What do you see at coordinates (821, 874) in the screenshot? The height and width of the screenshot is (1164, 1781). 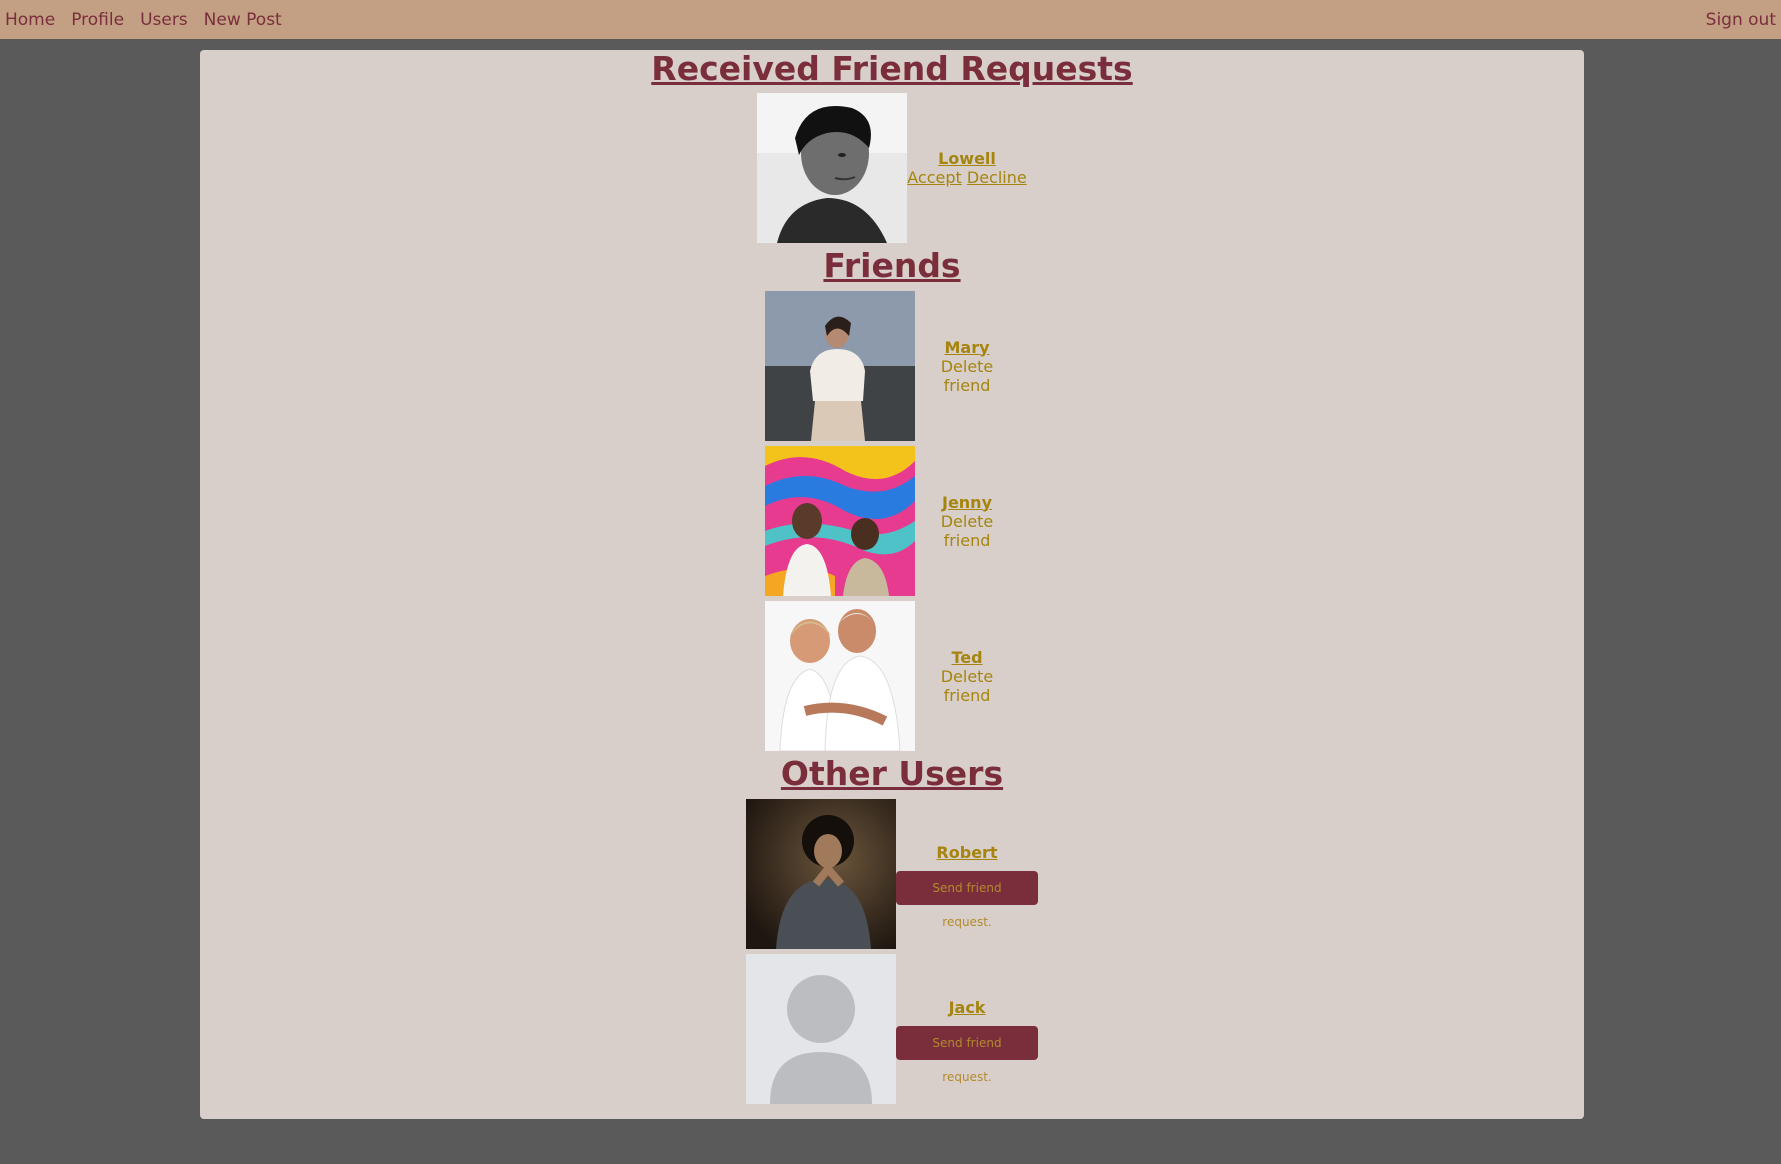 I see `robert-avatar-photo` at bounding box center [821, 874].